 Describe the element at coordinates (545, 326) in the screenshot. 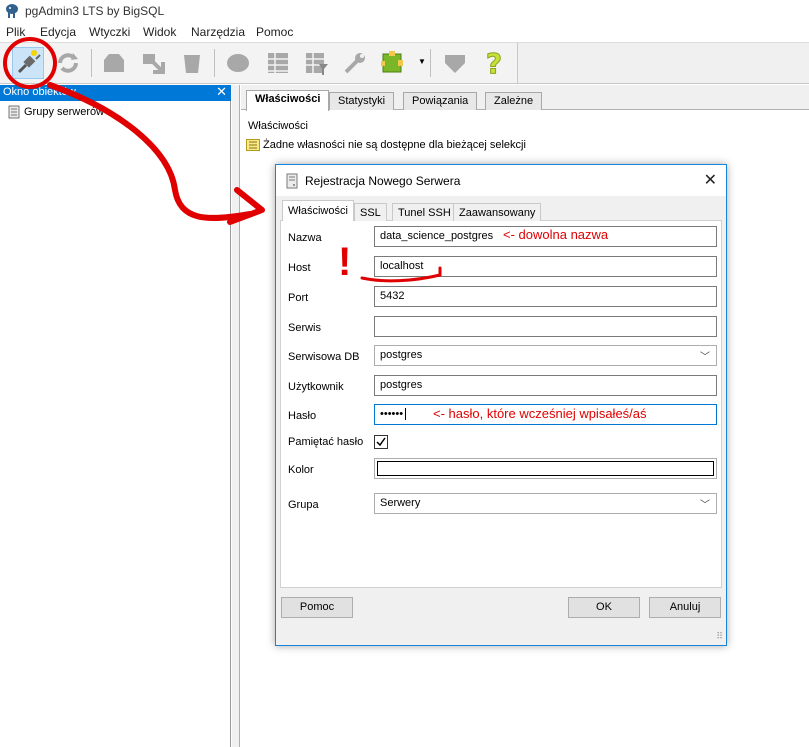

I see `service-field` at that location.